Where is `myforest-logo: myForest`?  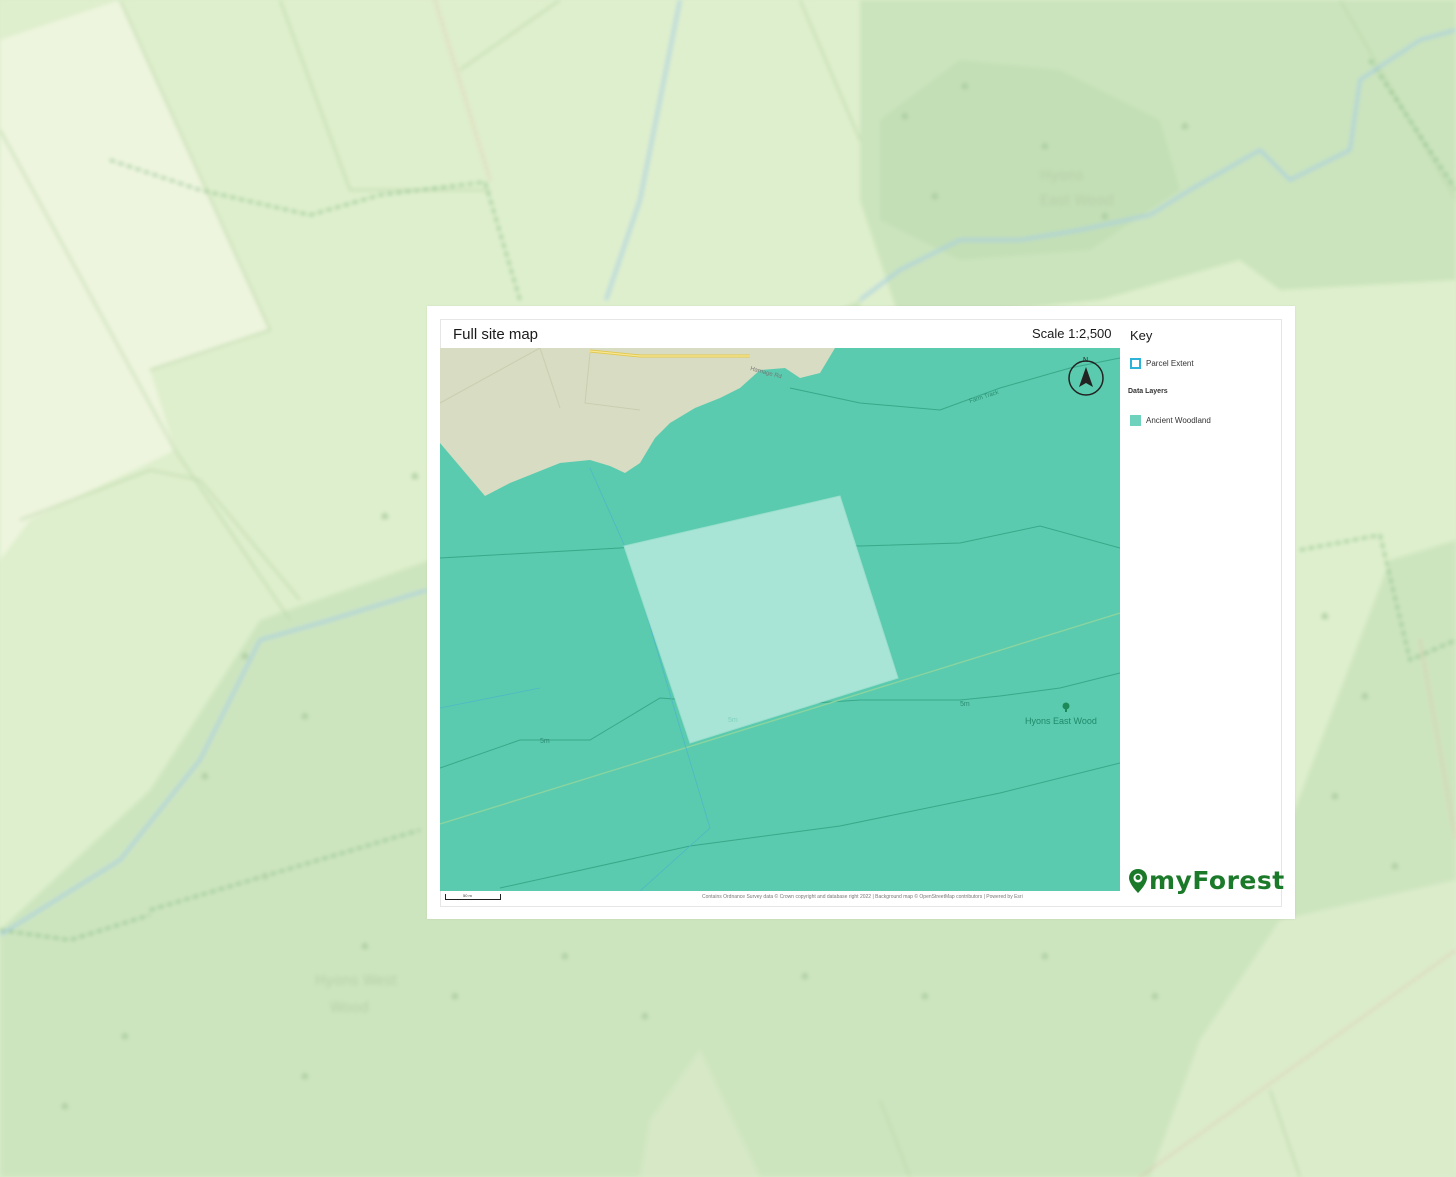
myforest-logo: myForest is located at coordinates (1206, 881).